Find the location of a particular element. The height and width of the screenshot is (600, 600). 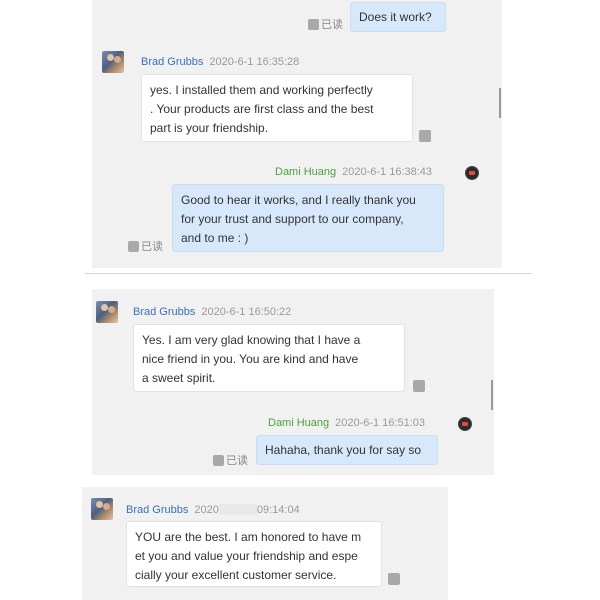

message-header: Brad Grubbs 2020 09:14:04 is located at coordinates (213, 510).